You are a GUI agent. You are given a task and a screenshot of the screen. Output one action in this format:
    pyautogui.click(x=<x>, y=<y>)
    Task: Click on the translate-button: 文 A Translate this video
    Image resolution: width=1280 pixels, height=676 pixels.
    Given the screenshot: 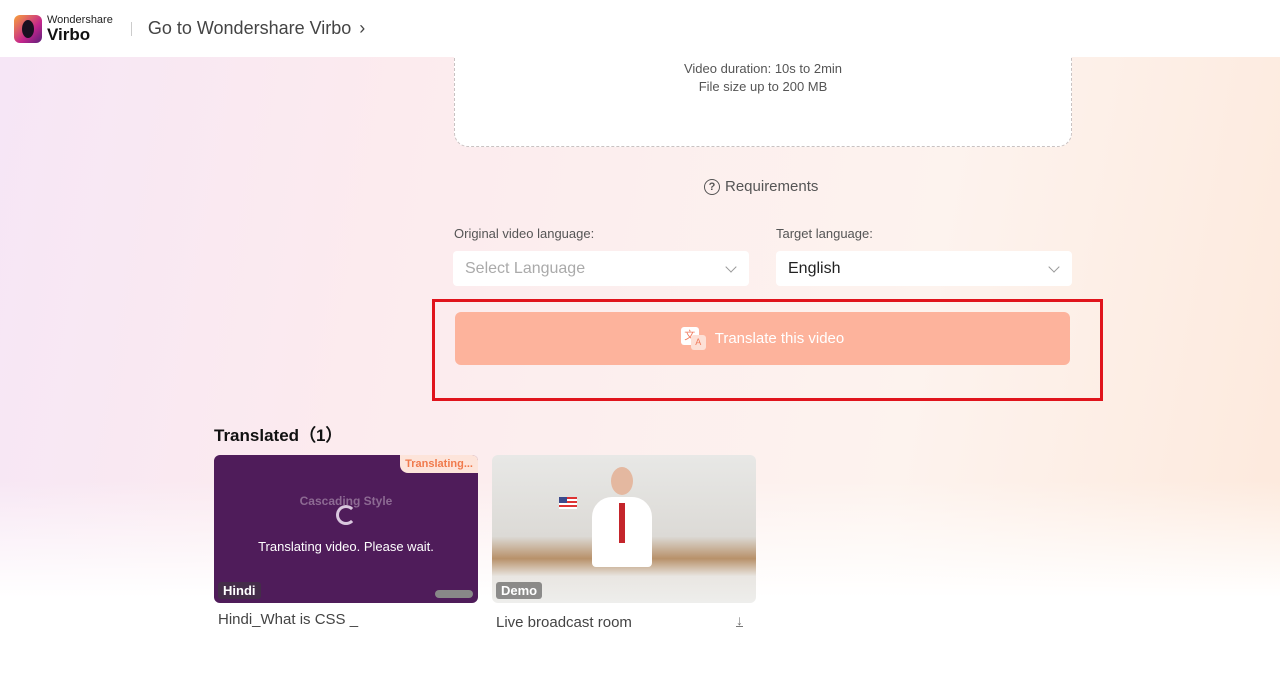 What is the action you would take?
    pyautogui.click(x=762, y=338)
    